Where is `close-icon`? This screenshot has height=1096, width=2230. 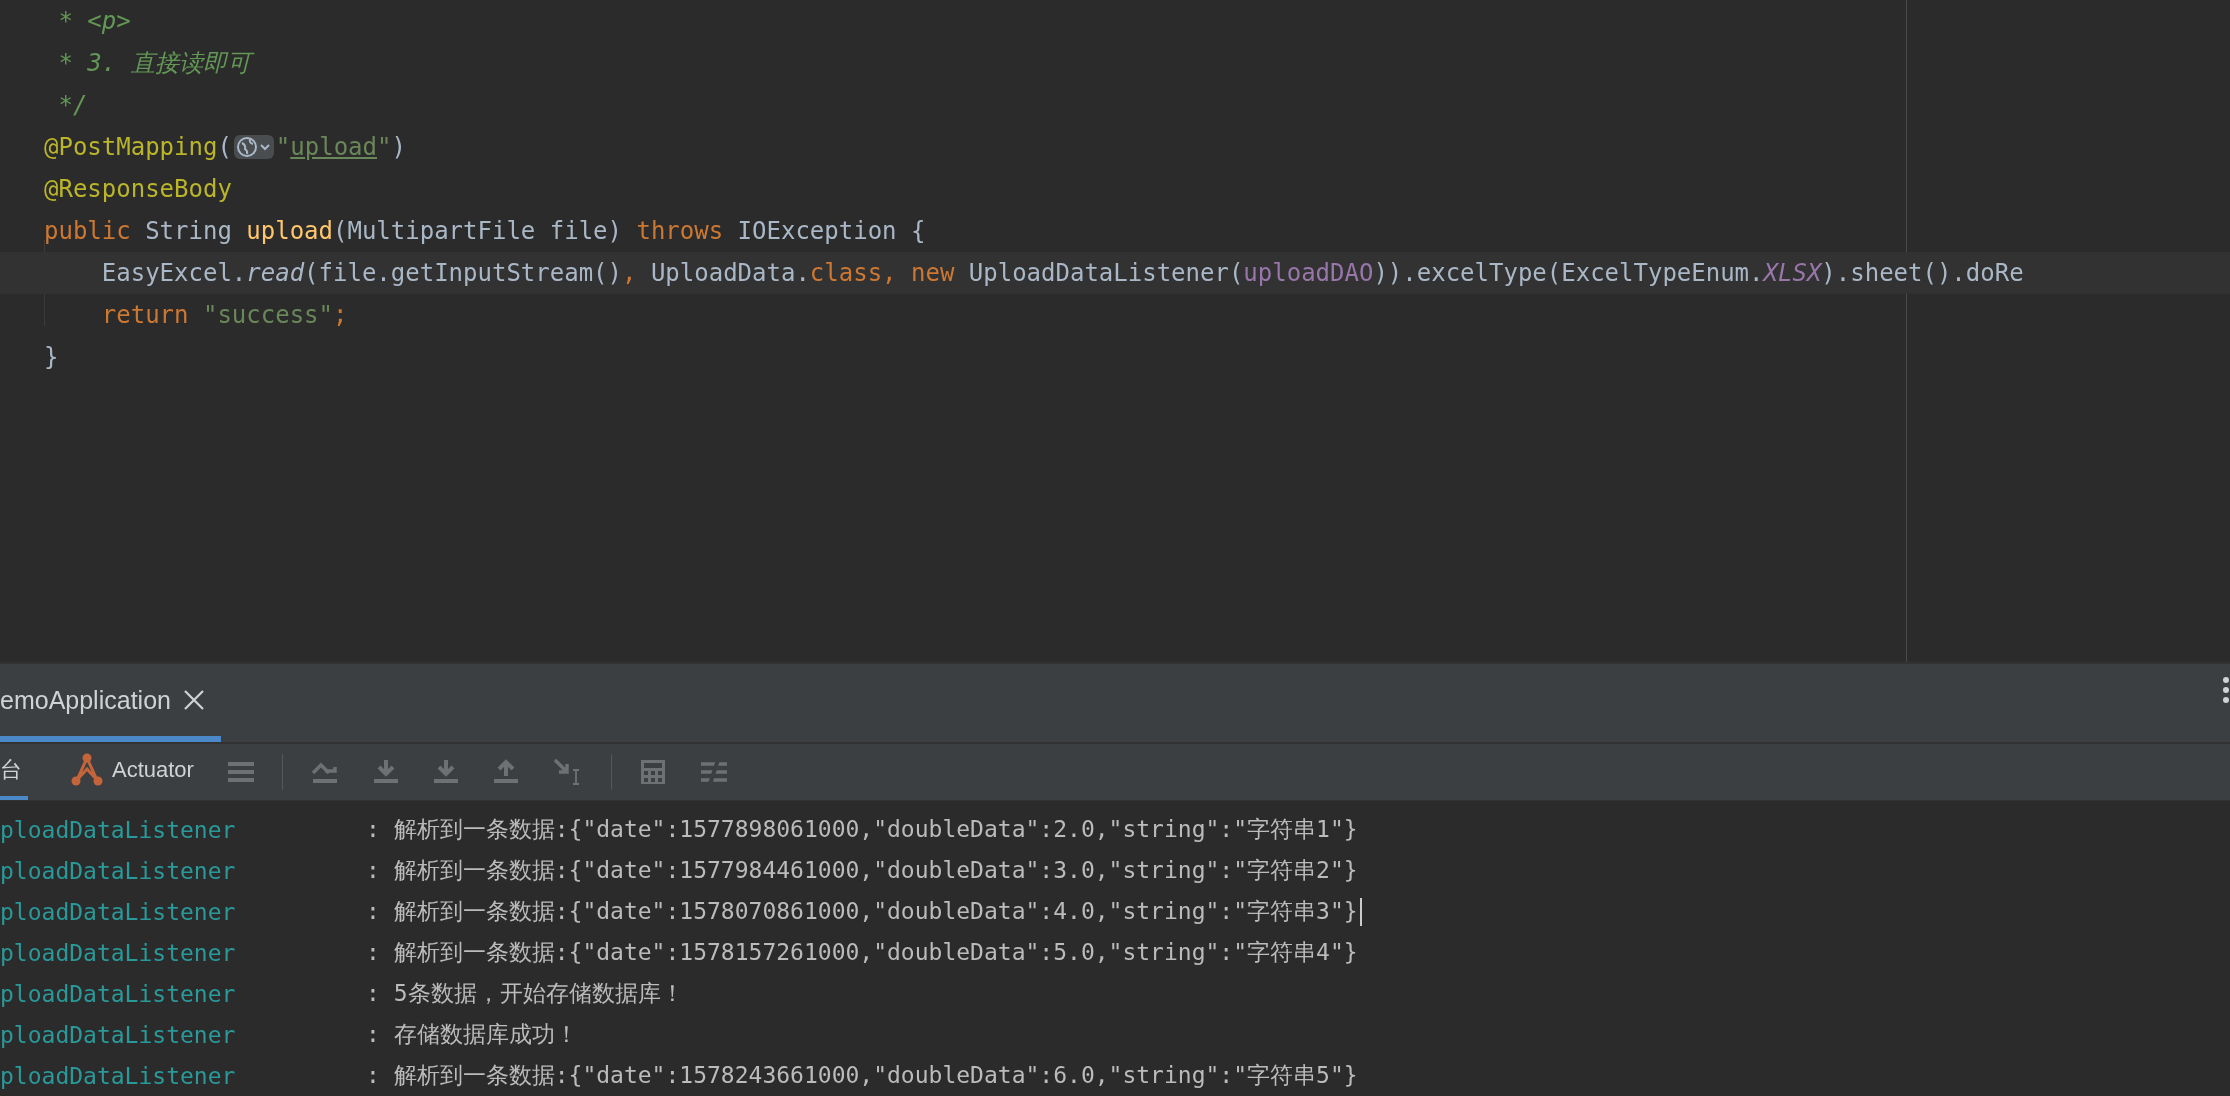
close-icon is located at coordinates (193, 700).